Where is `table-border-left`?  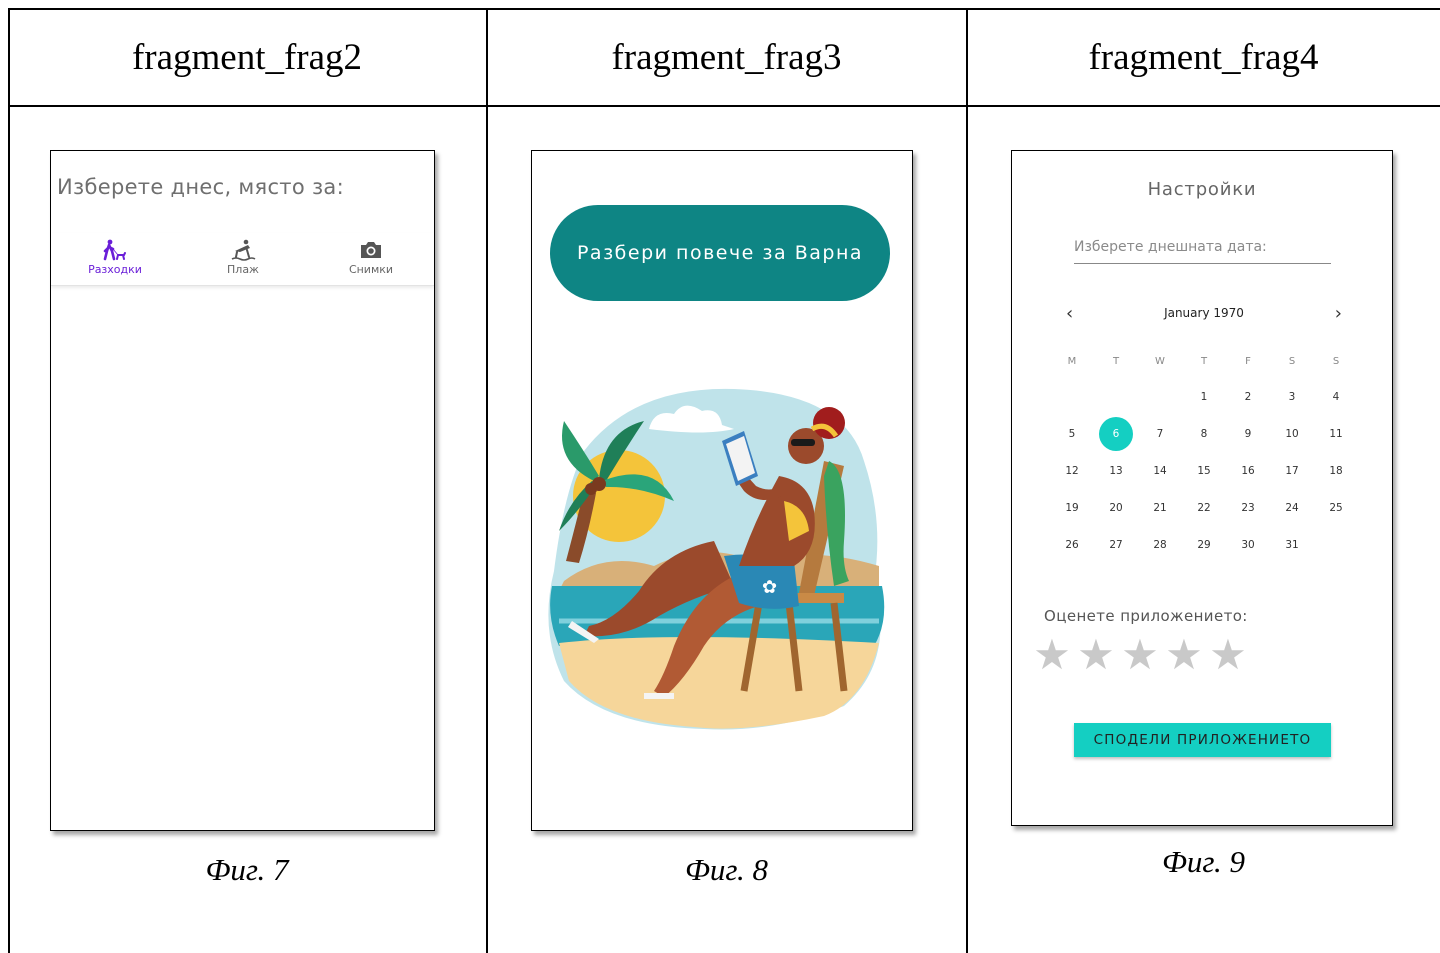
table-border-left is located at coordinates (9, 480).